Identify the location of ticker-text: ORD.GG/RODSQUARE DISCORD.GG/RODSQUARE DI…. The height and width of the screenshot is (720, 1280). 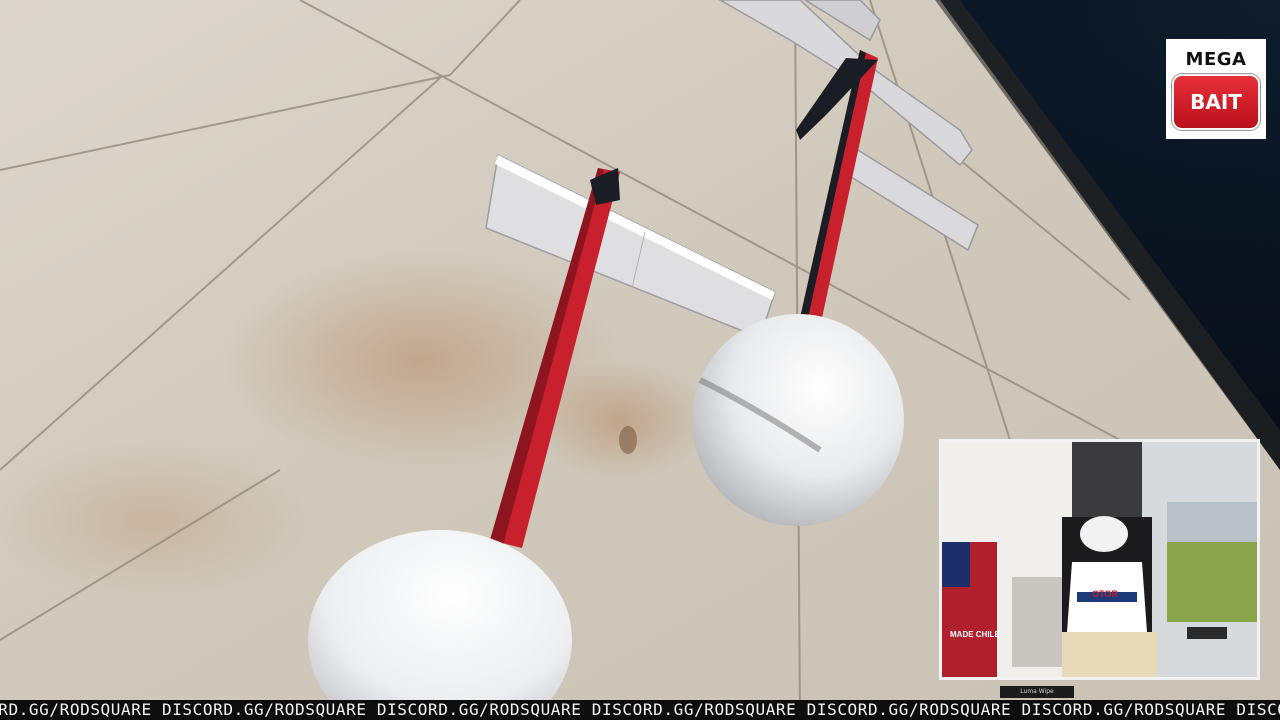
(640, 709).